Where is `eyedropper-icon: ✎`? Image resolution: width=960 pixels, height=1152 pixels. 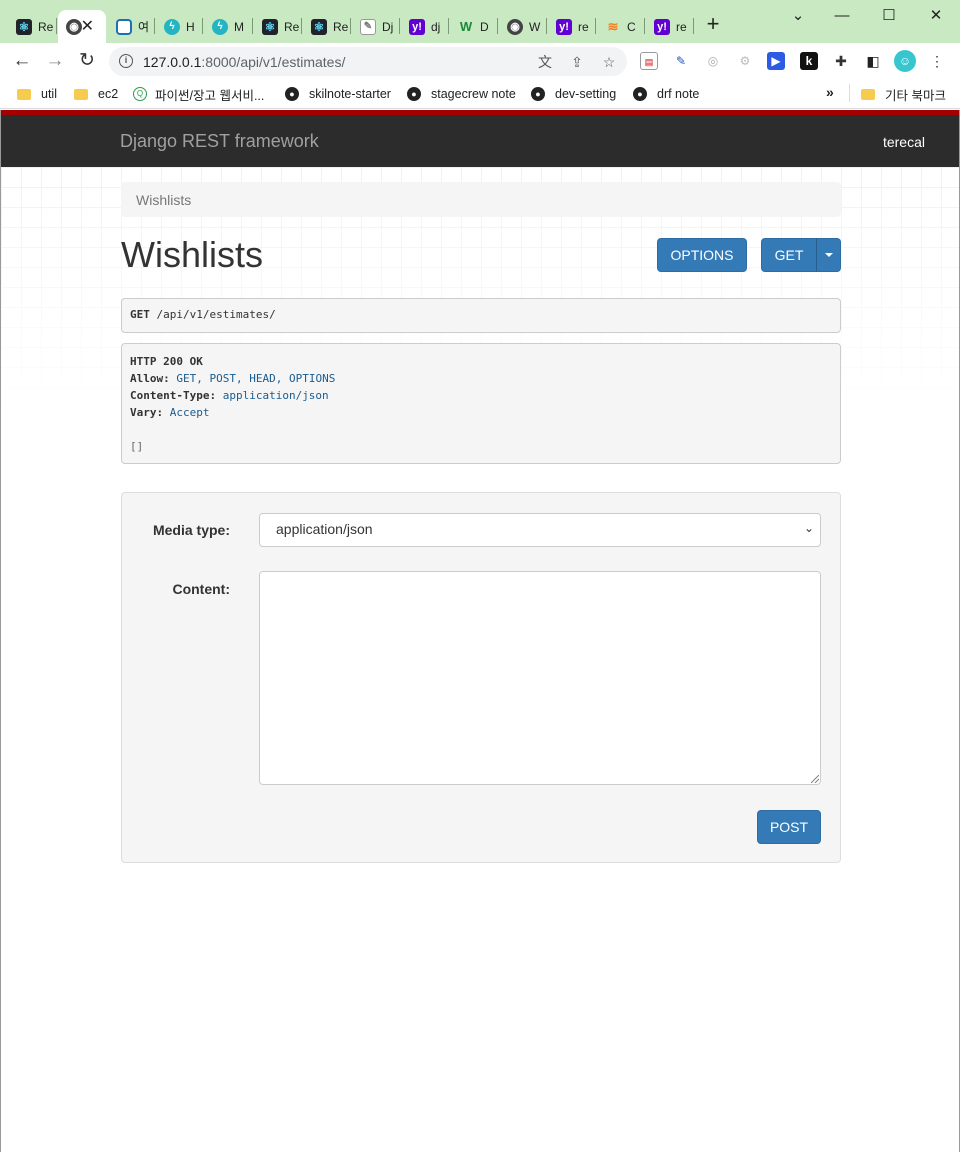 eyedropper-icon: ✎ is located at coordinates (681, 61).